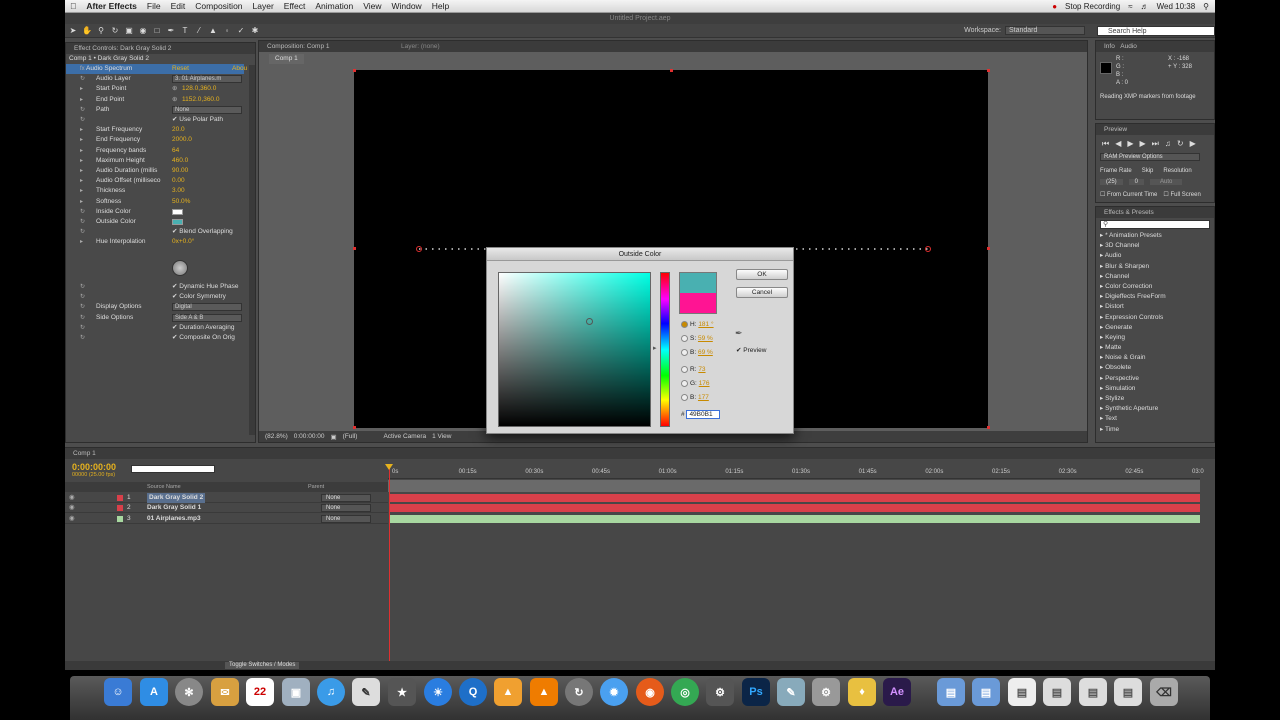  What do you see at coordinates (508, 692) in the screenshot?
I see `vlc-helper-icon: ▲` at bounding box center [508, 692].